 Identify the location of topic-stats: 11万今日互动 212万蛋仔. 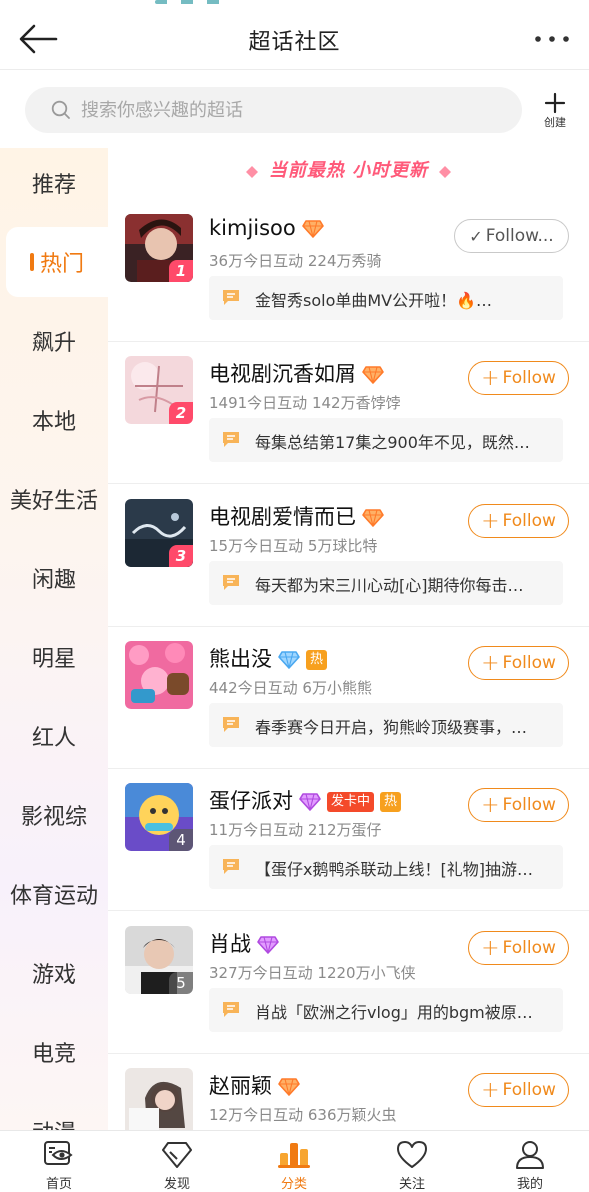
(295, 830).